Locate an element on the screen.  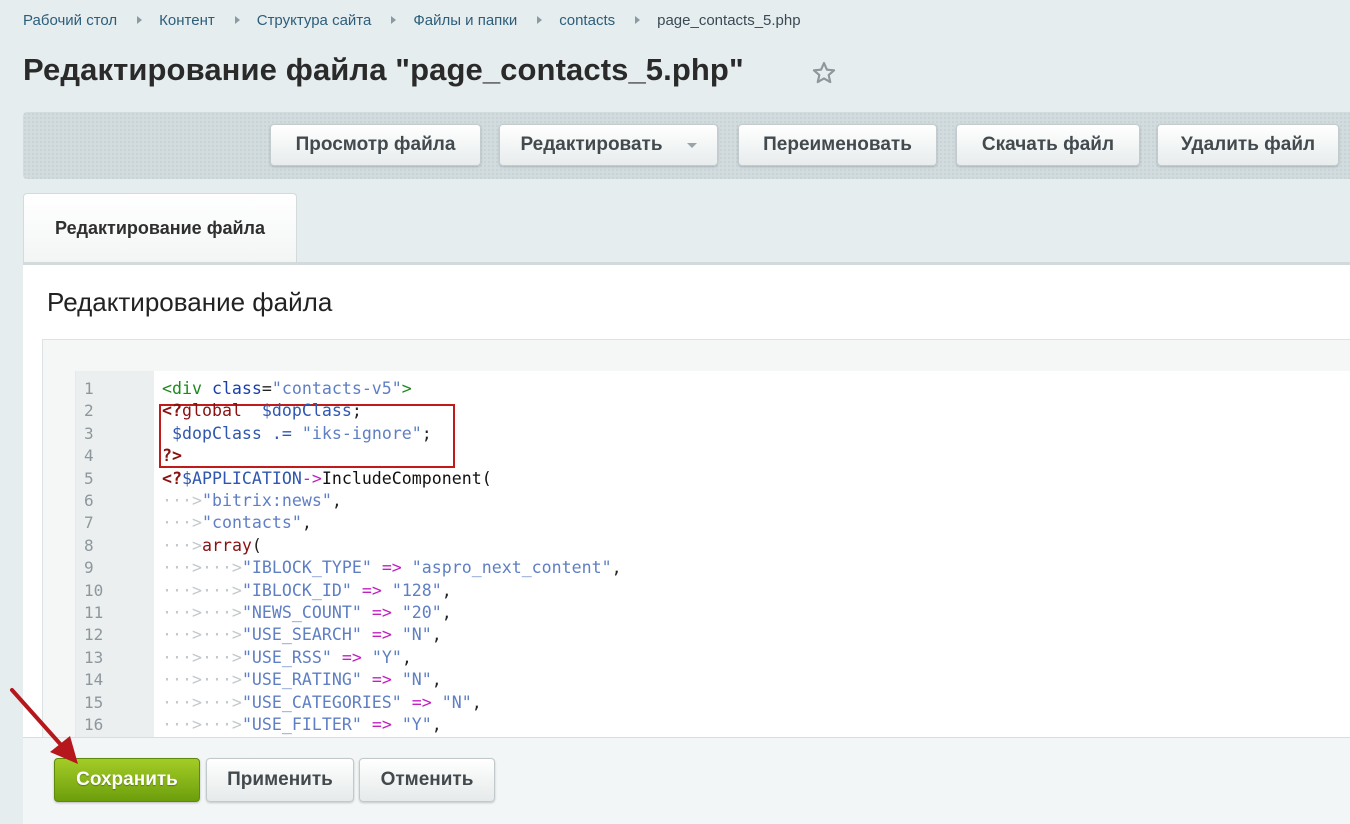
code-text: ···>···>"USE_FILTER" => "Y", is located at coordinates (302, 725).